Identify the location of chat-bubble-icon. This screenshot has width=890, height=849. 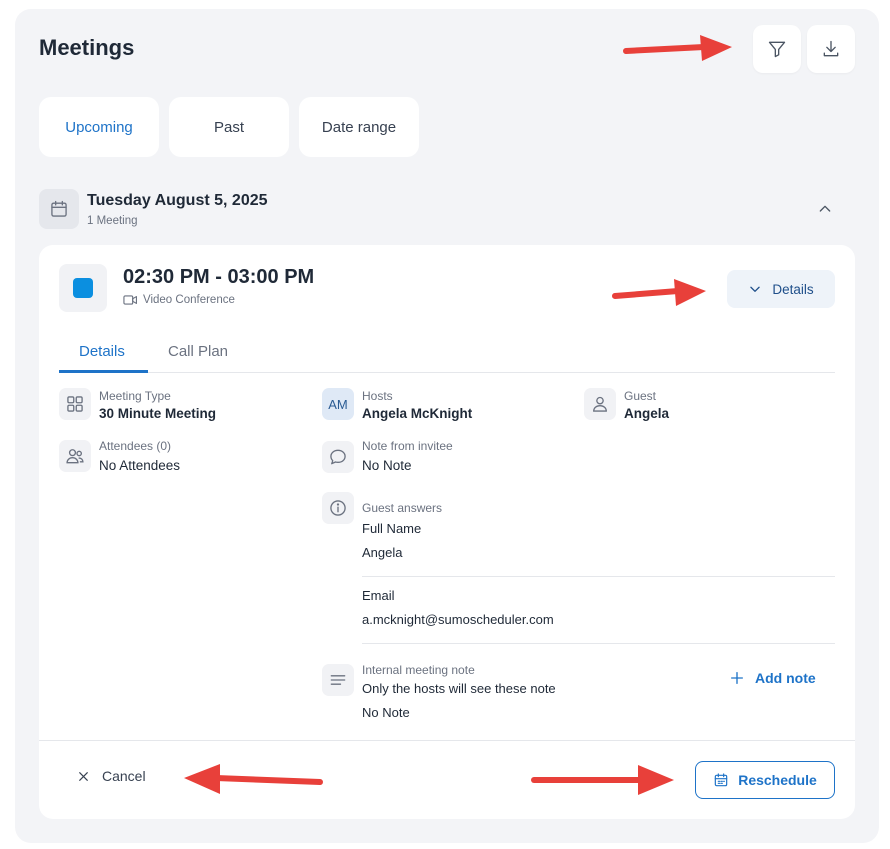
(338, 457).